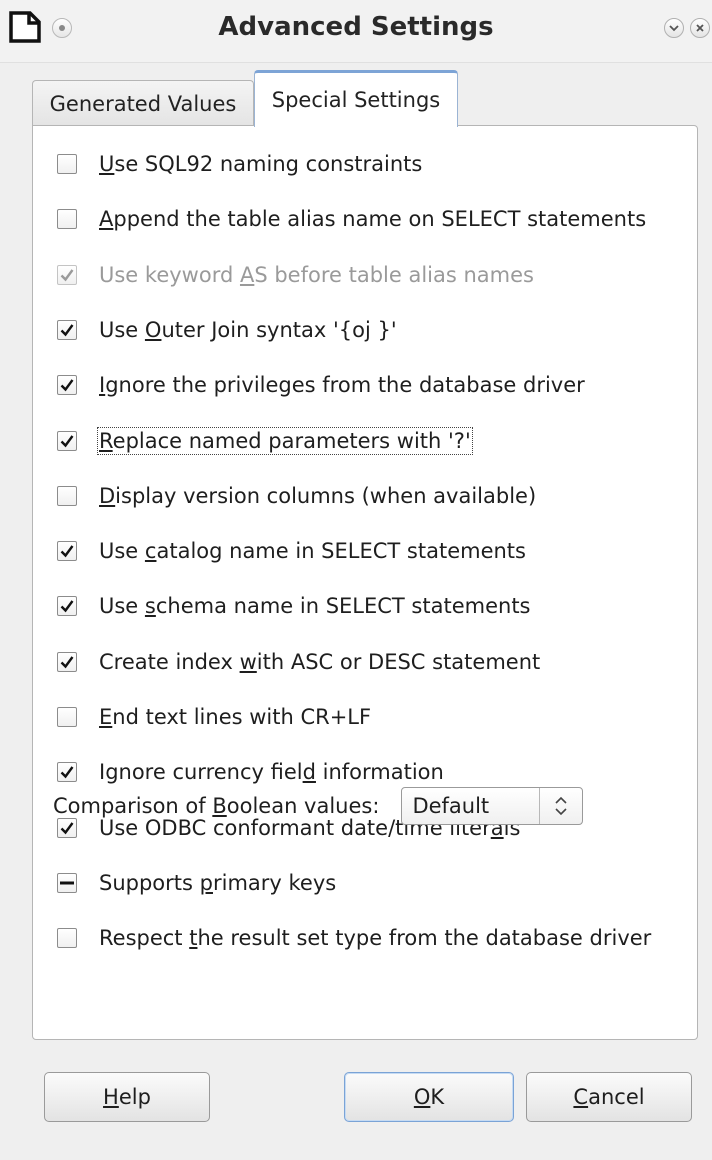  I want to click on setting-label: Ignore currency field information, so click(271, 772).